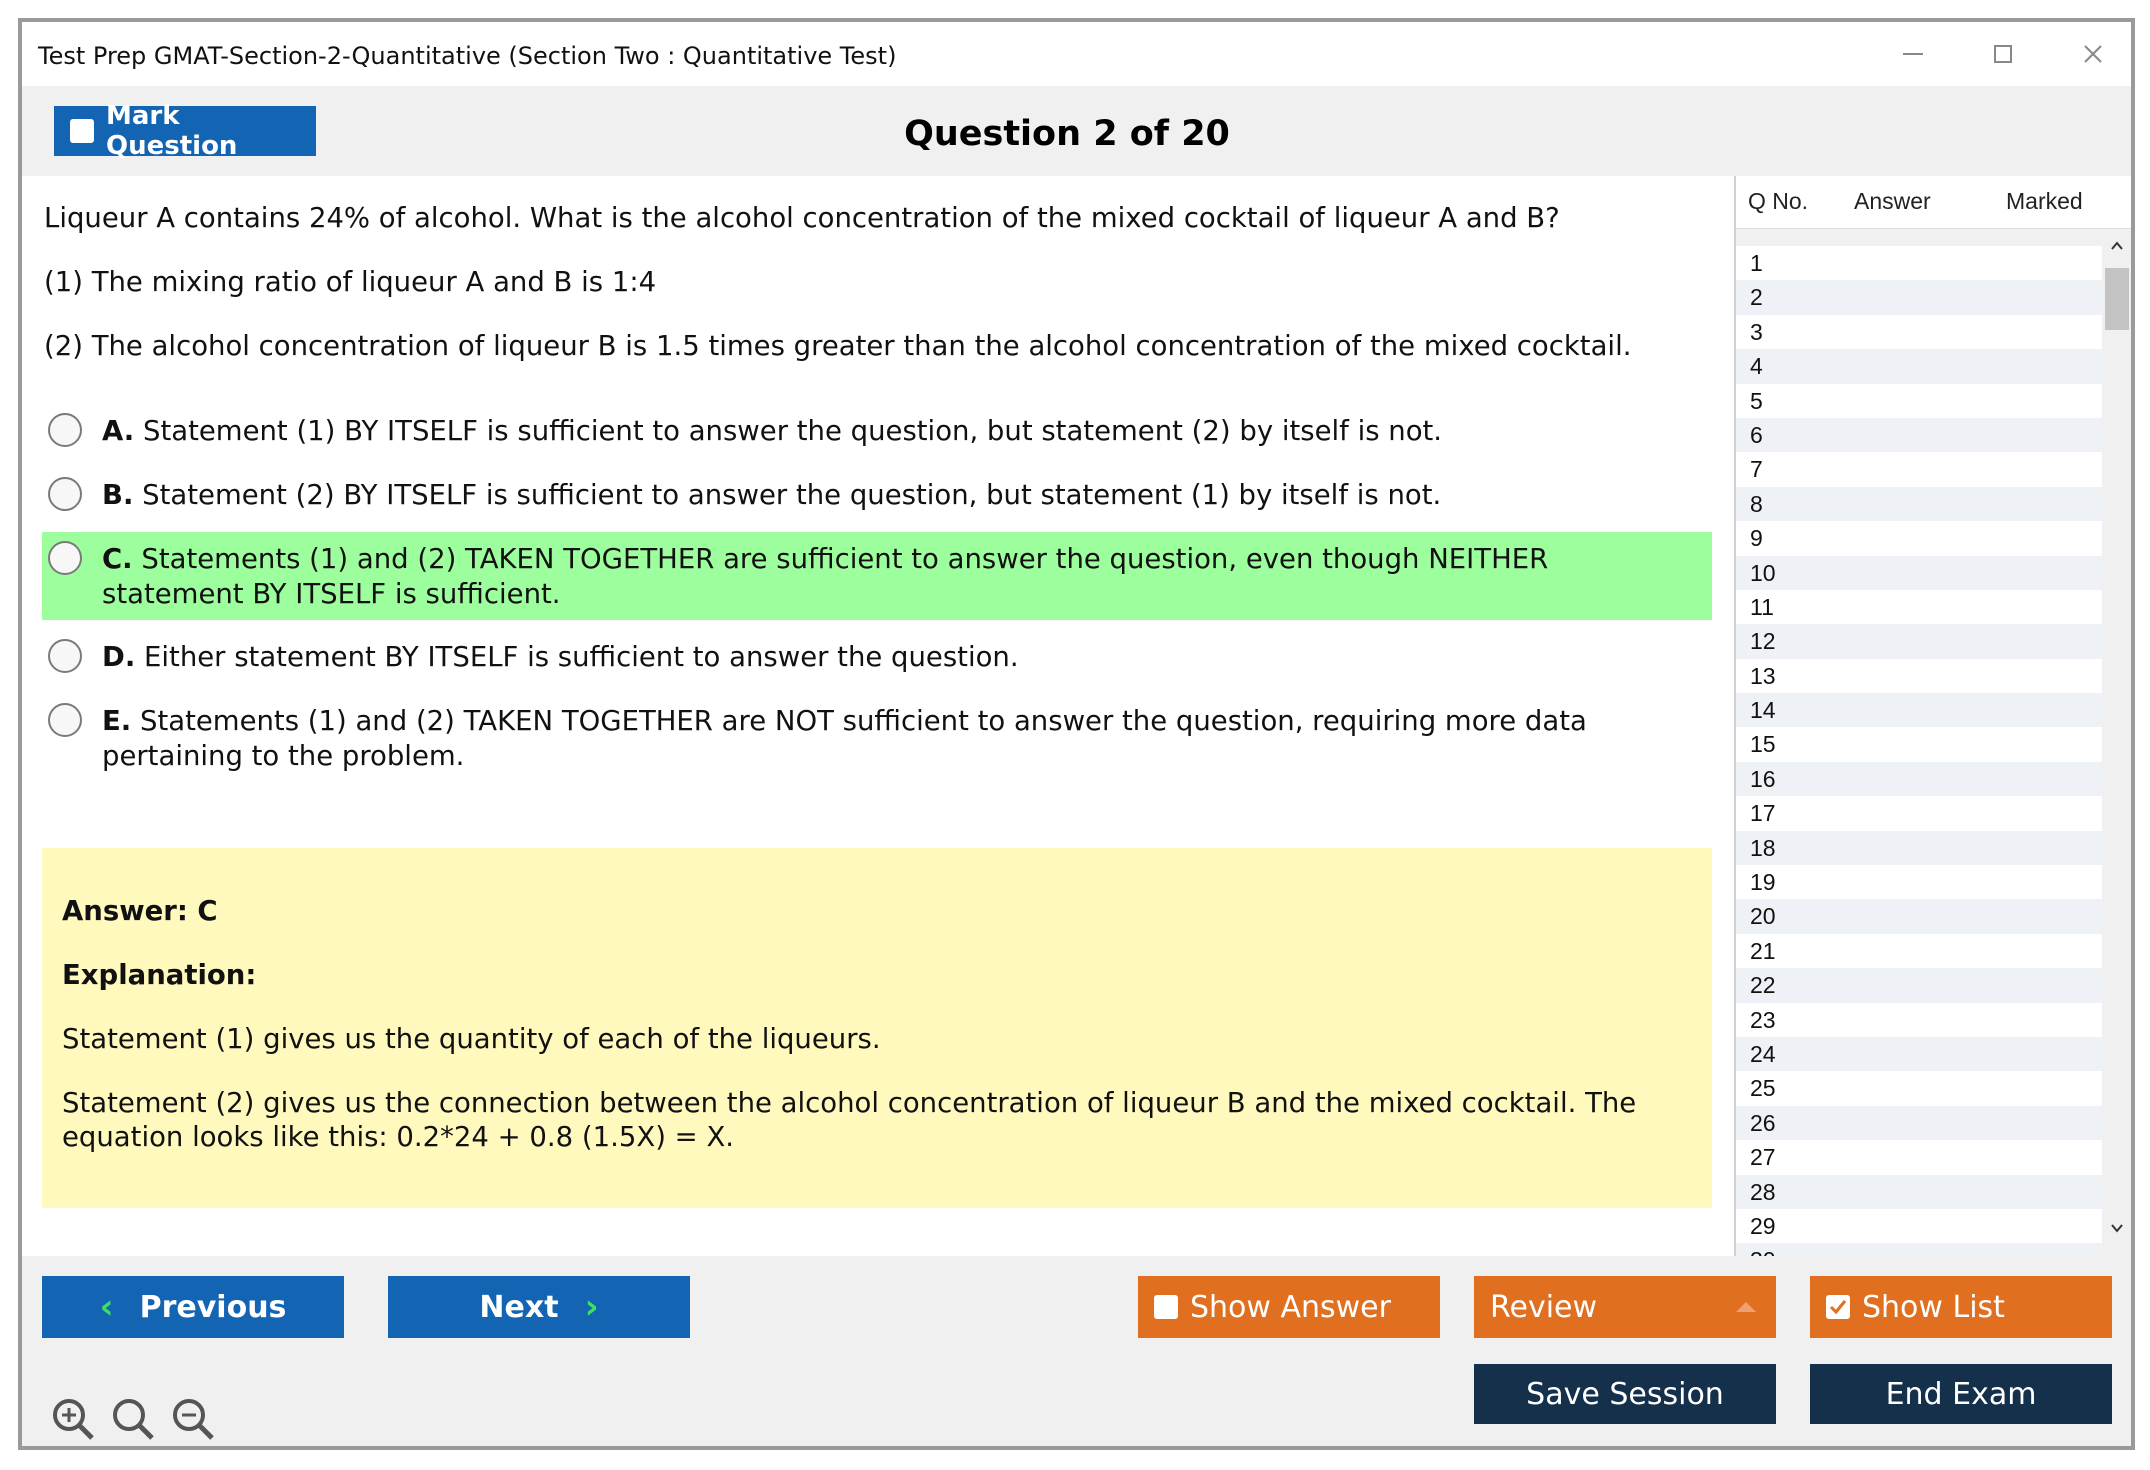 The width and height of the screenshot is (2150, 1470). What do you see at coordinates (65, 656) in the screenshot?
I see `radio-button-d` at bounding box center [65, 656].